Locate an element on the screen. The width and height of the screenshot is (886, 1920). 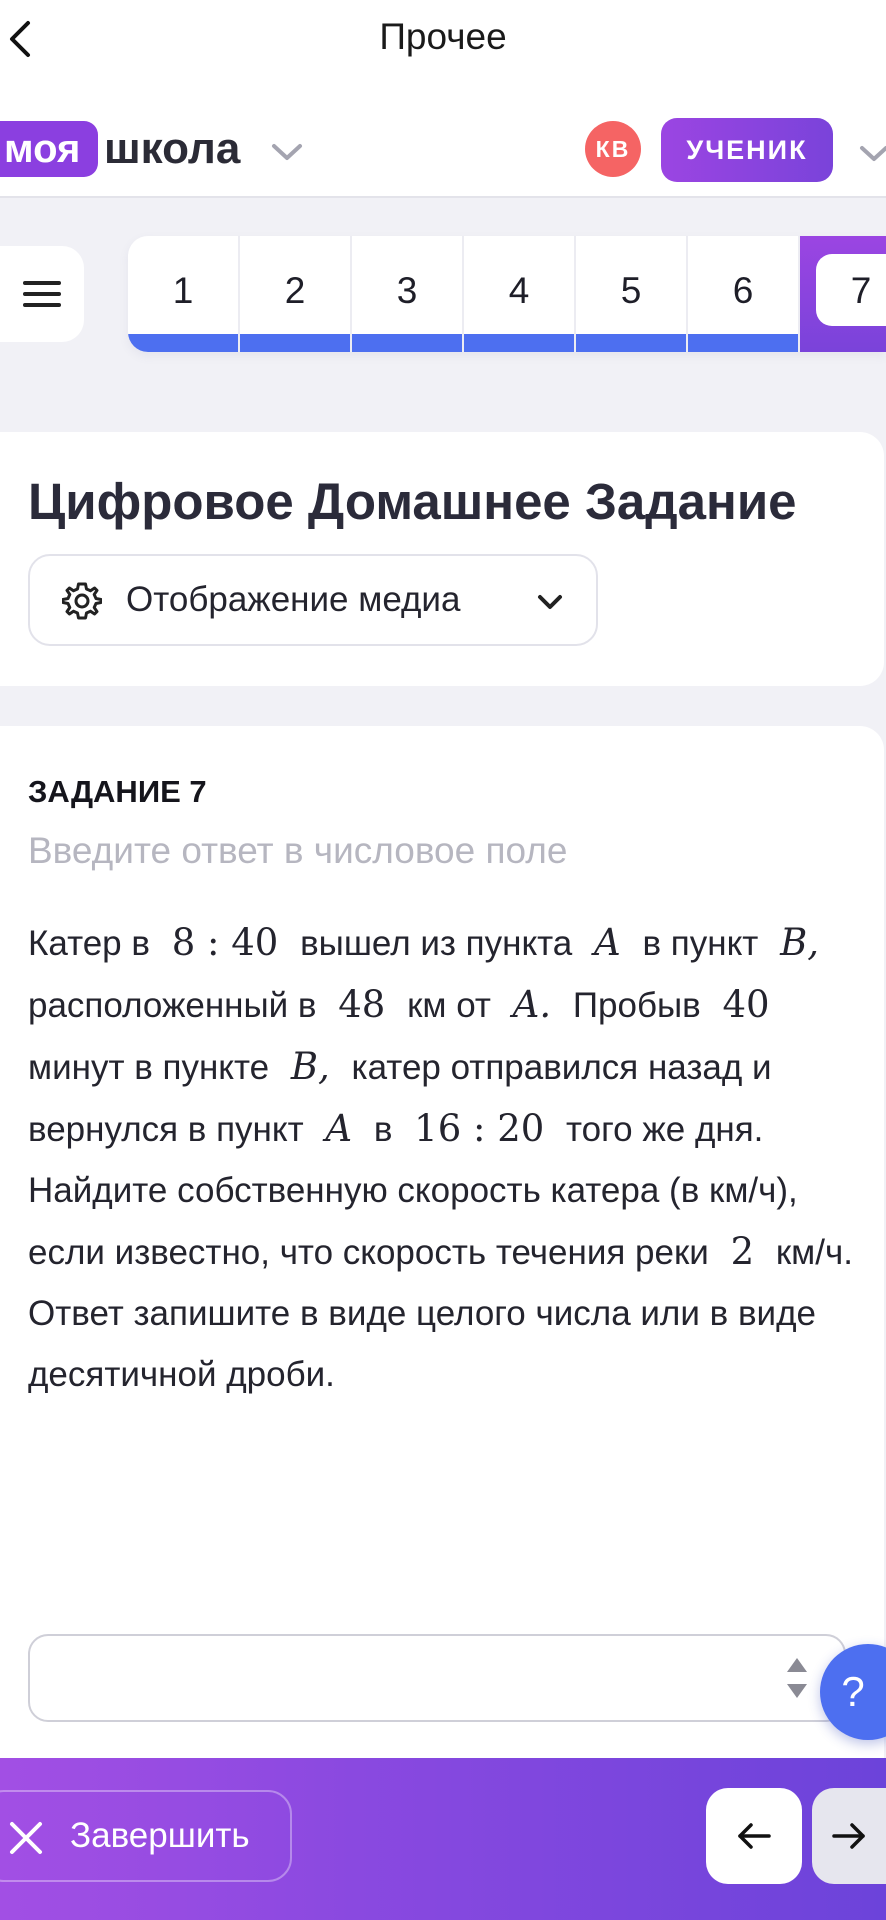
hamburger-menu-icon is located at coordinates (42, 294).